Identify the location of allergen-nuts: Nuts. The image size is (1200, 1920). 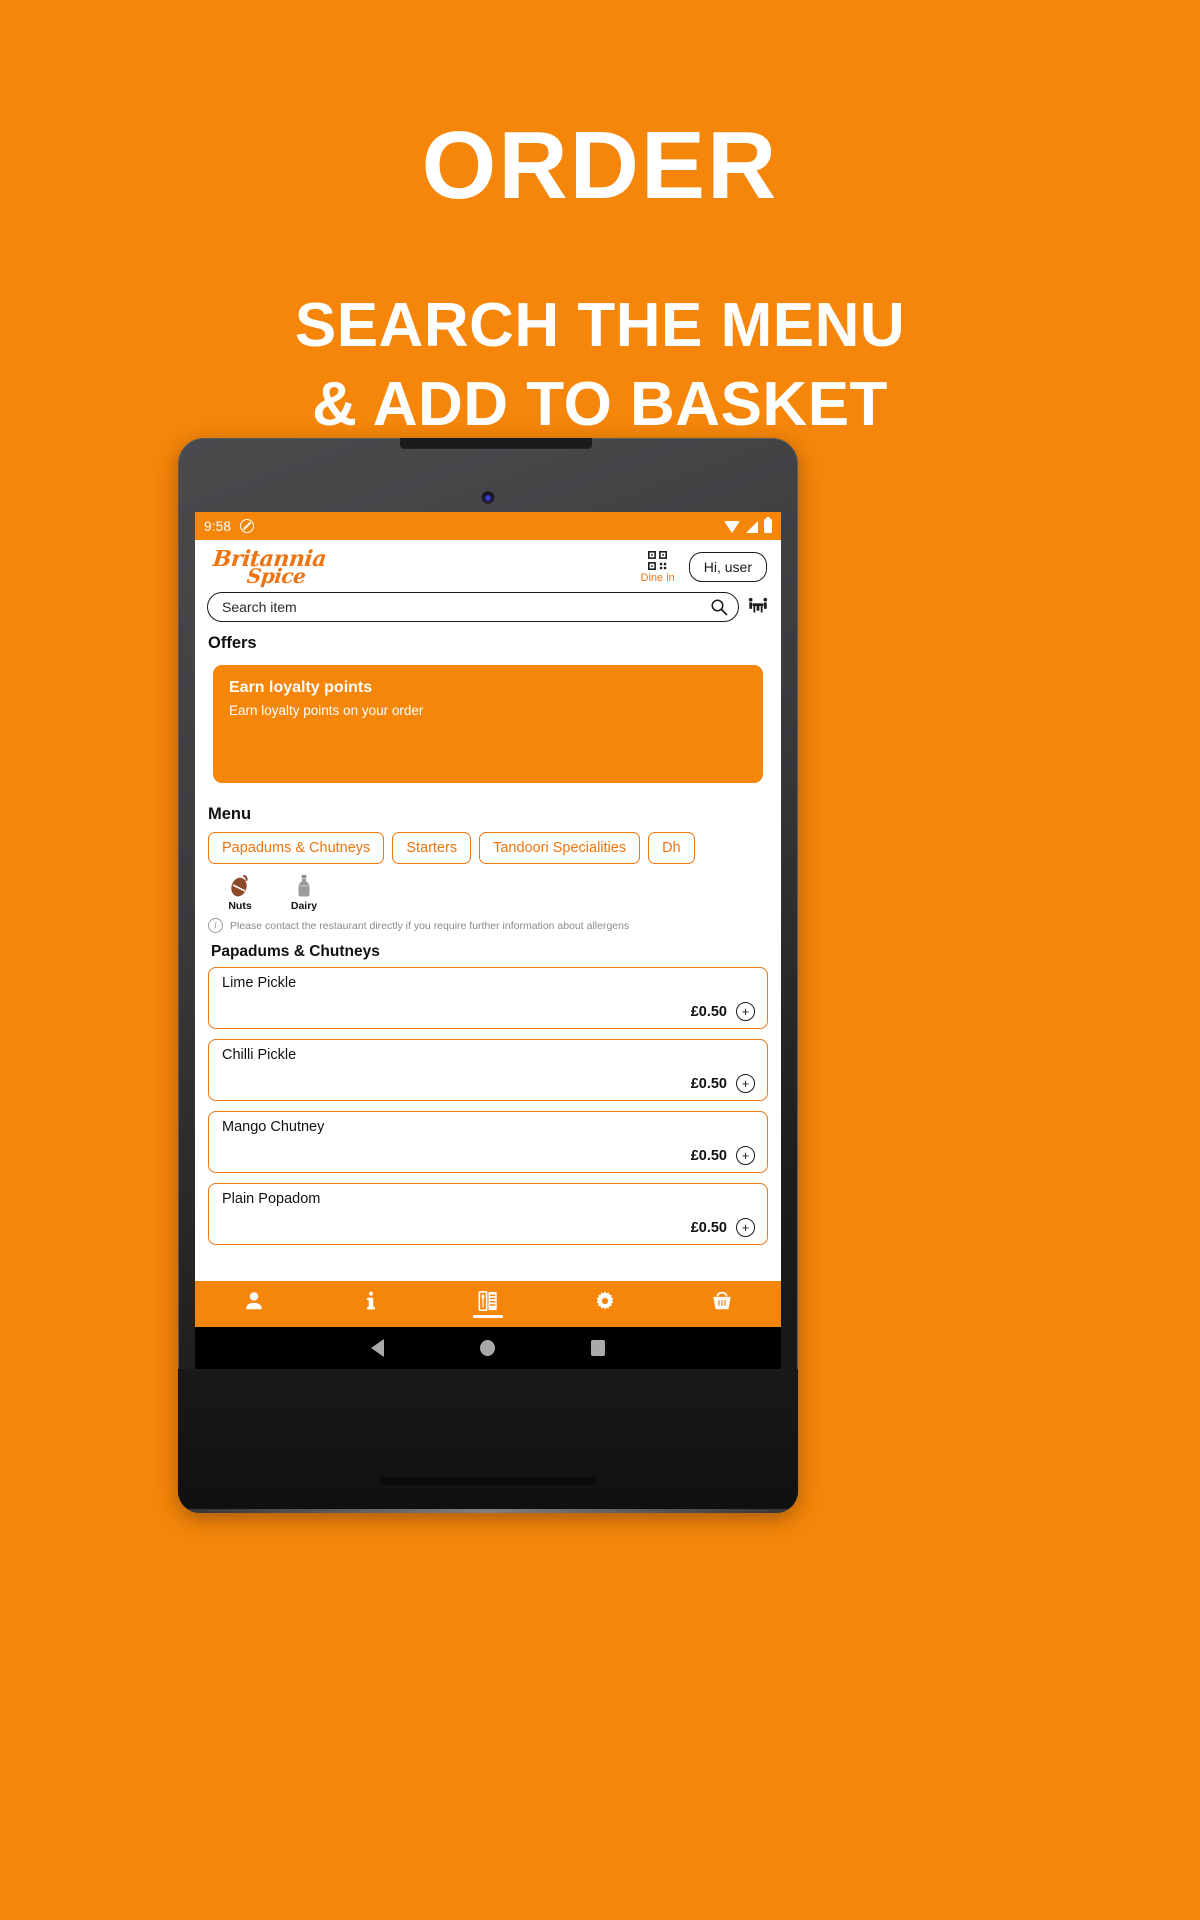
(240, 893).